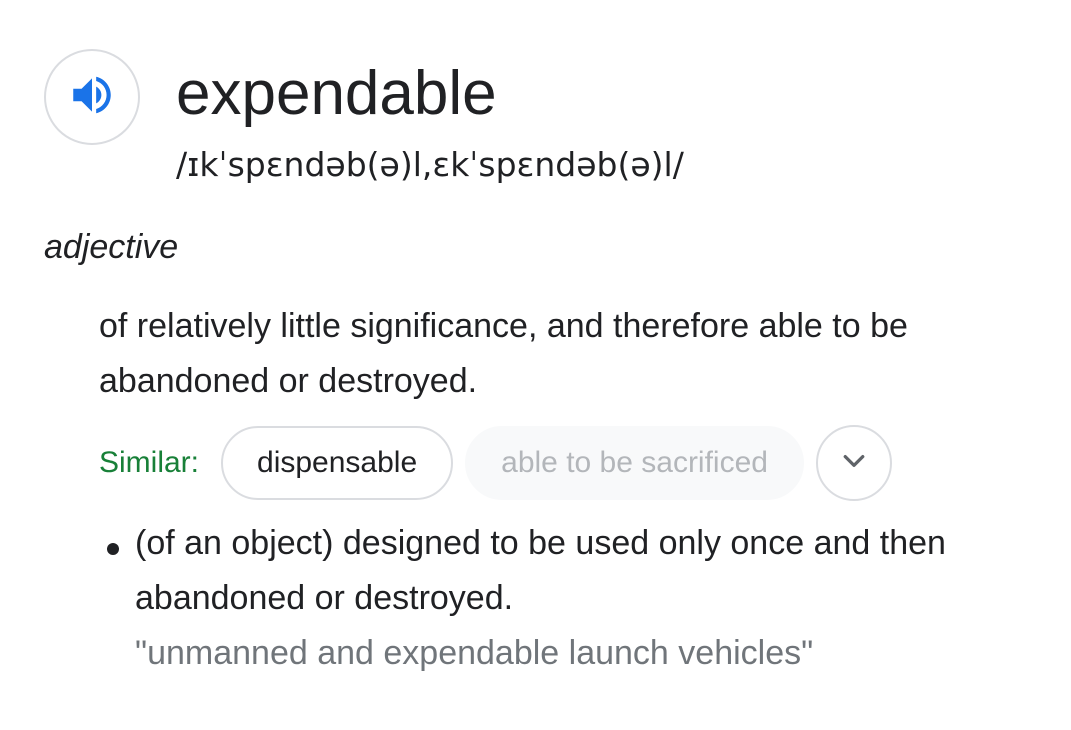  I want to click on expand-similar-button, so click(853, 463).